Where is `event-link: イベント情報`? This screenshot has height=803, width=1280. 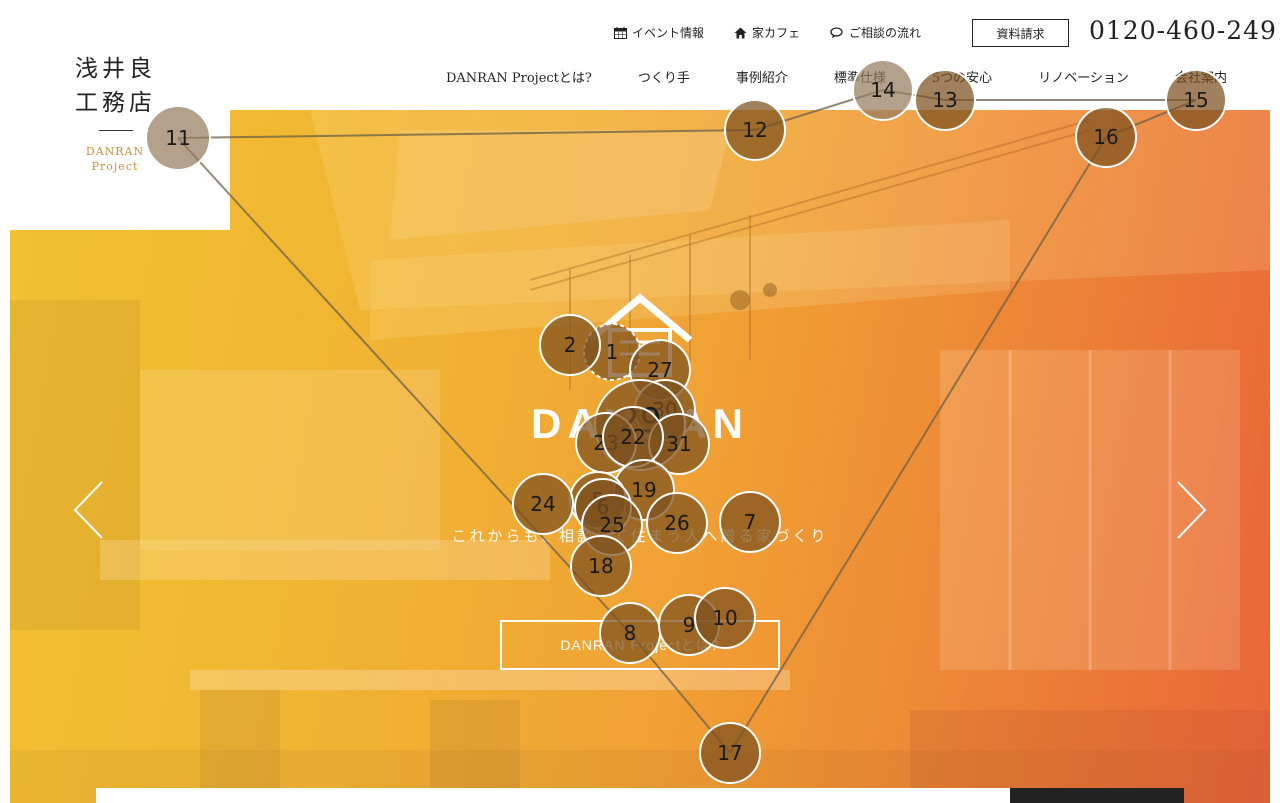
event-link: イベント情報 is located at coordinates (659, 32).